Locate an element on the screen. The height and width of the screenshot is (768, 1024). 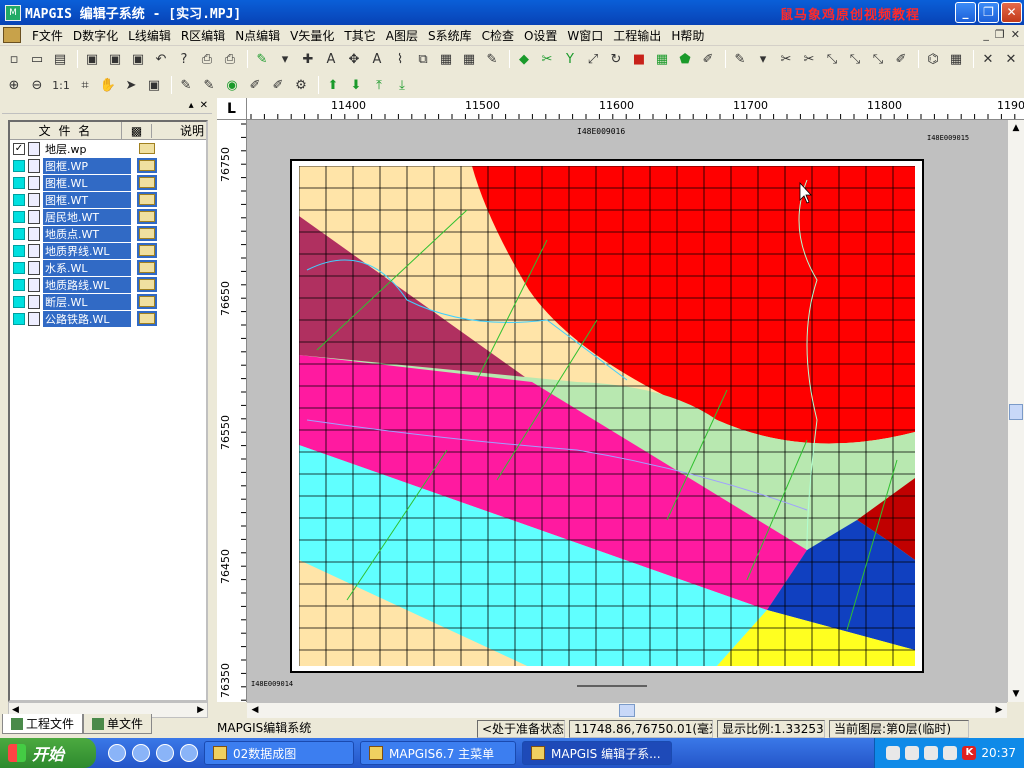
edit-tool-5-icon: ✐ is located at coordinates (278, 85).